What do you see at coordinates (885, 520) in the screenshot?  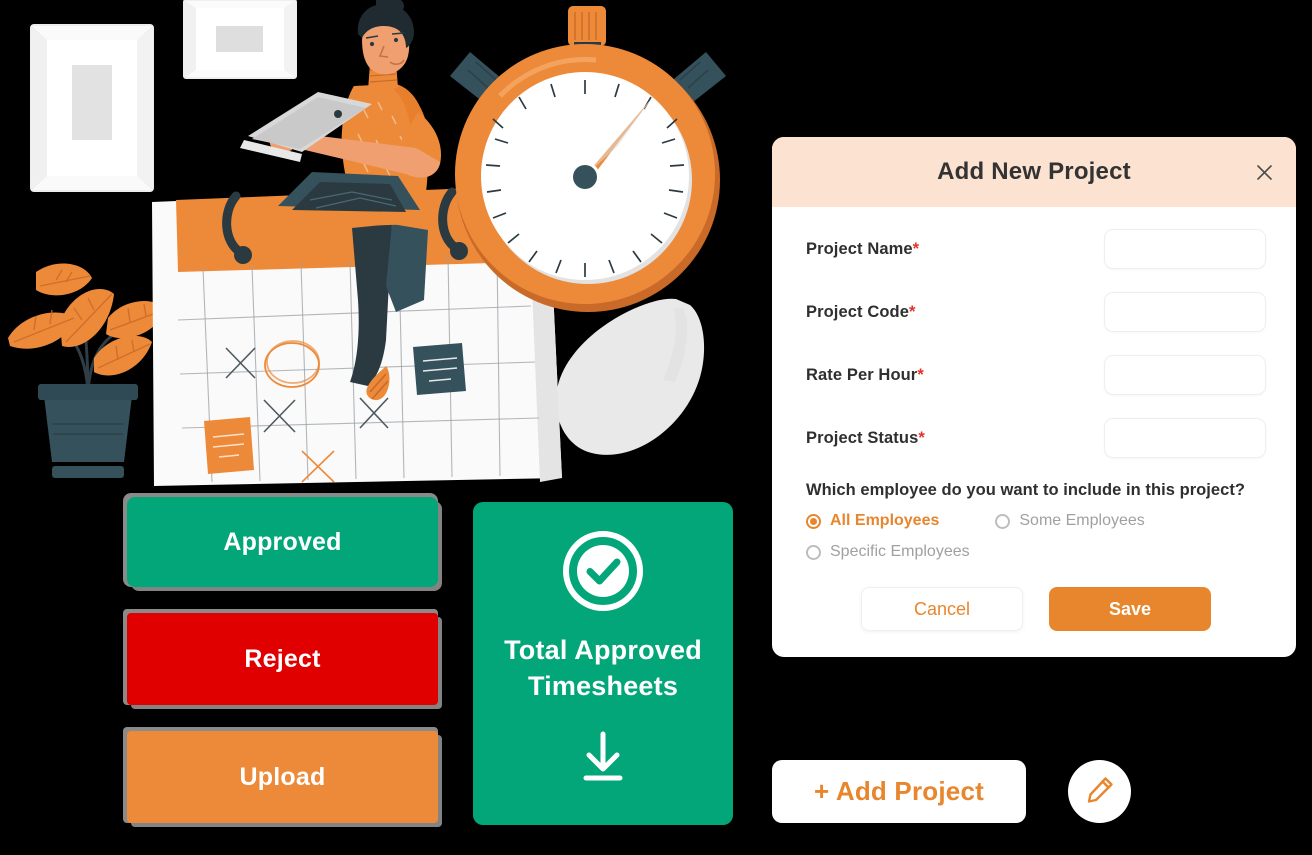 I see `radio-all-employees-label: All Employees` at bounding box center [885, 520].